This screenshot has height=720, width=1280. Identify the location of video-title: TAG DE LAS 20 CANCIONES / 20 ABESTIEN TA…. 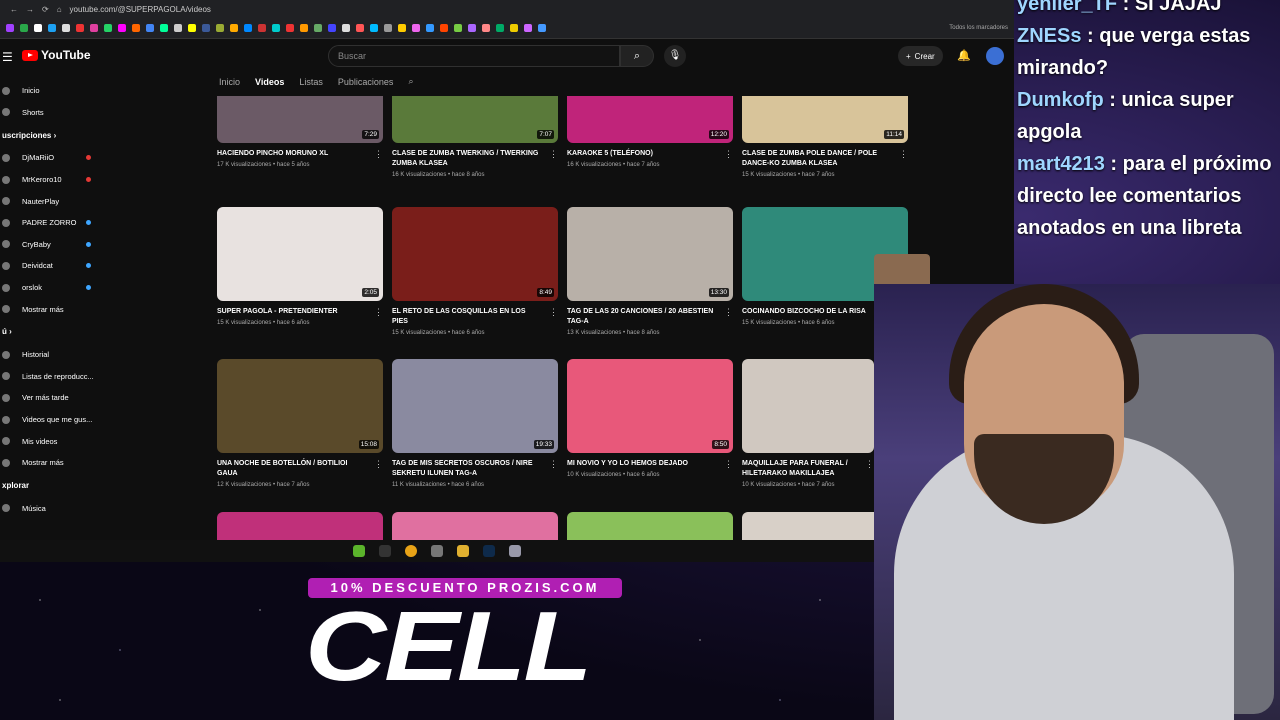
(642, 317).